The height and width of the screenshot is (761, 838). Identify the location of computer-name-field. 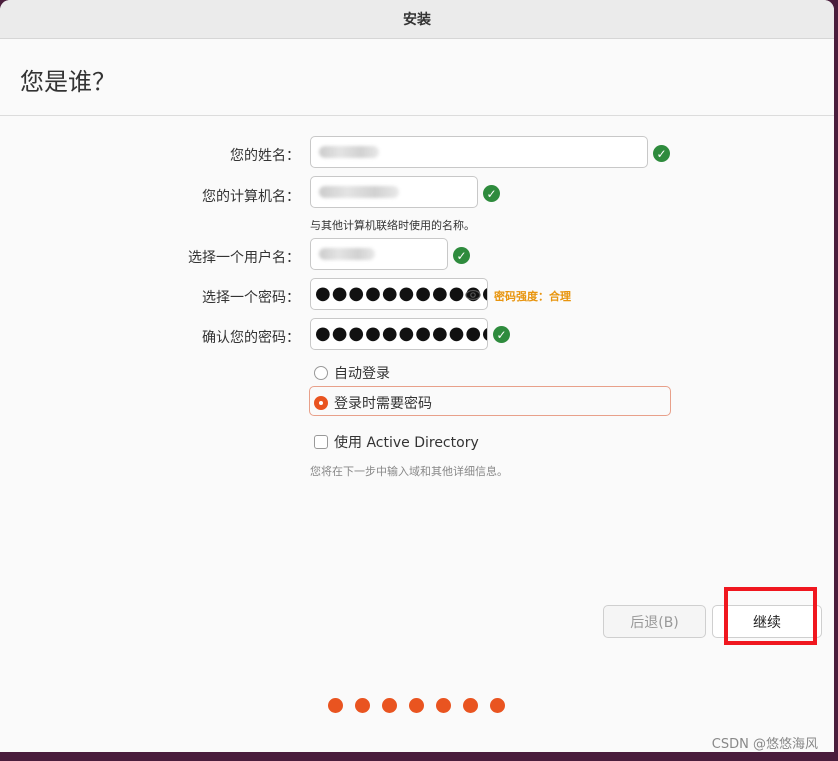
(394, 192).